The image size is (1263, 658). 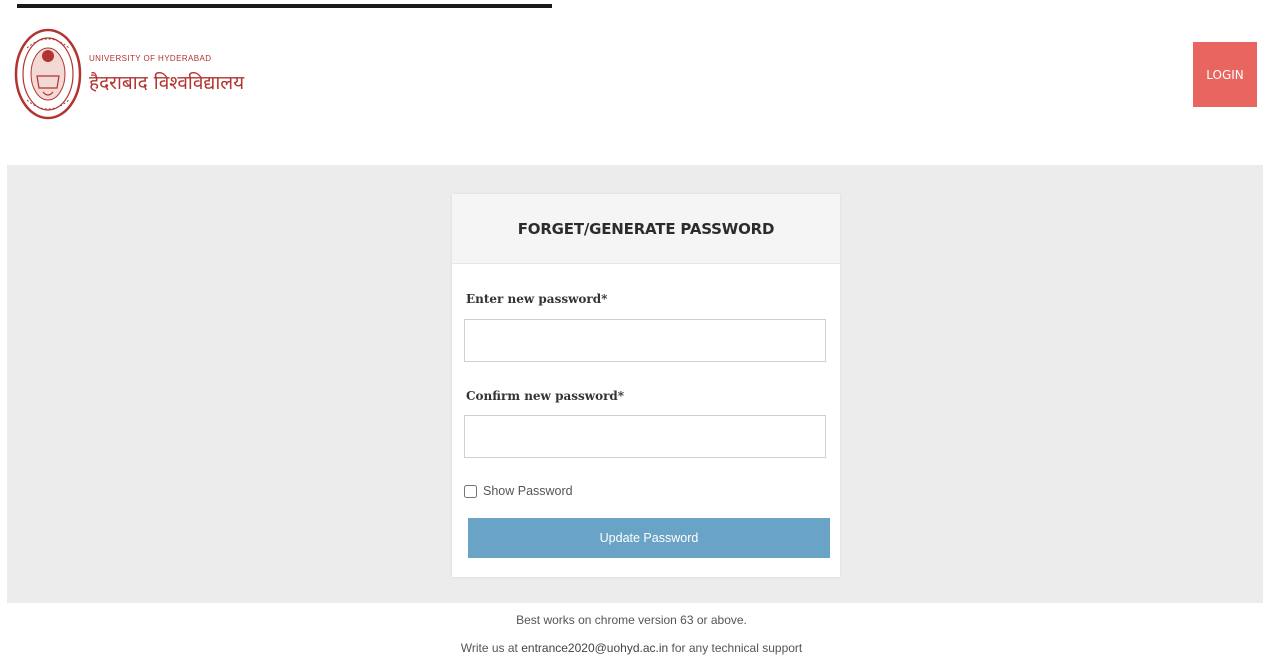 I want to click on show-password-checkbox, so click(x=470, y=491).